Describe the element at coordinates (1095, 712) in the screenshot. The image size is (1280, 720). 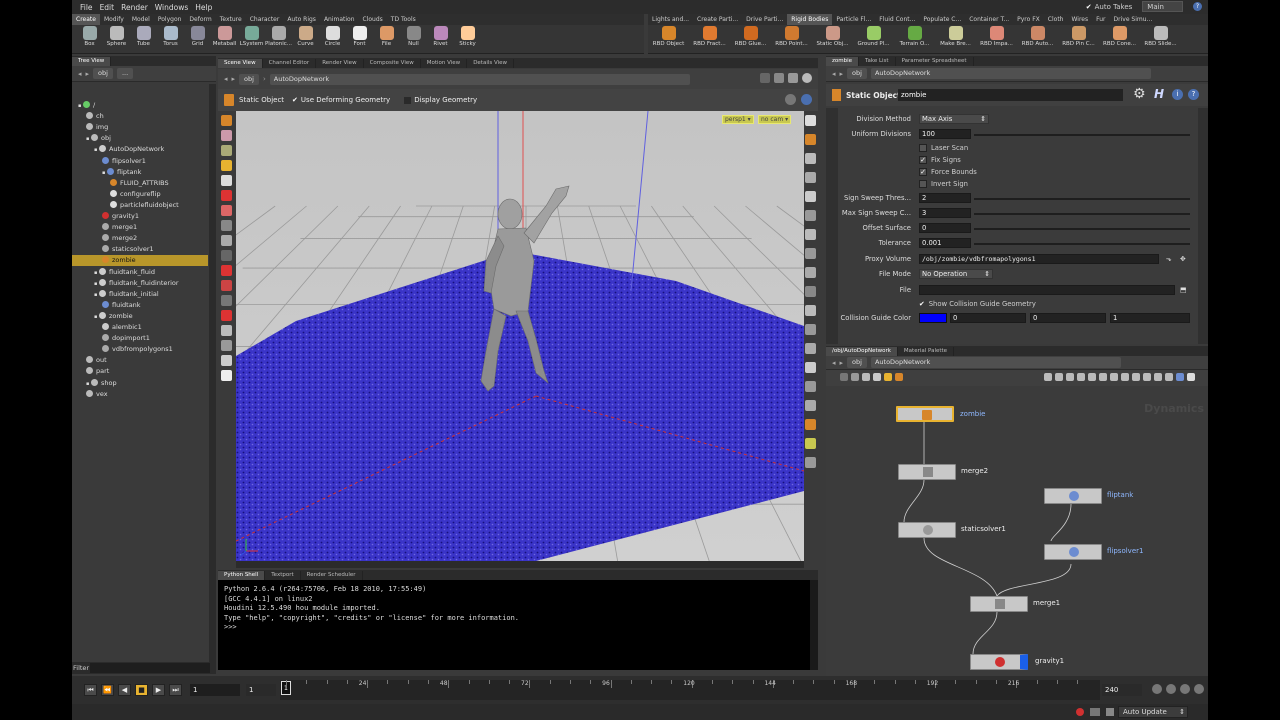
I see `cache-icon` at that location.